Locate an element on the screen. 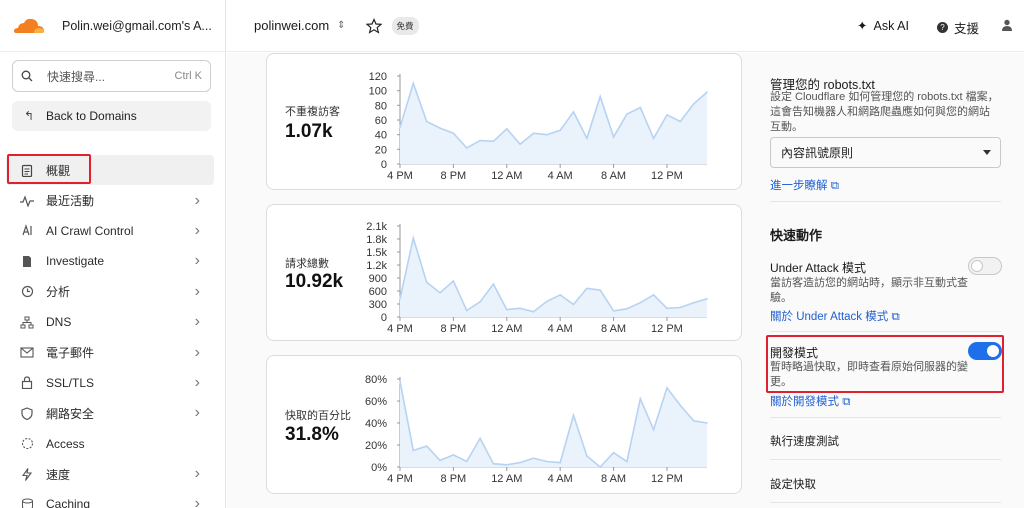 This screenshot has width=1024, height=508. series-area is located at coordinates (553, 277).